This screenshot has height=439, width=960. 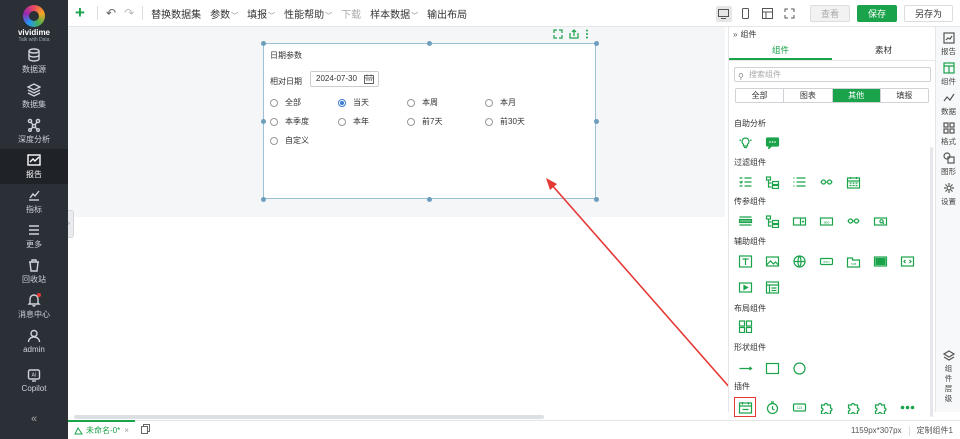 What do you see at coordinates (745, 182) in the screenshot?
I see `list-filter-icon` at bounding box center [745, 182].